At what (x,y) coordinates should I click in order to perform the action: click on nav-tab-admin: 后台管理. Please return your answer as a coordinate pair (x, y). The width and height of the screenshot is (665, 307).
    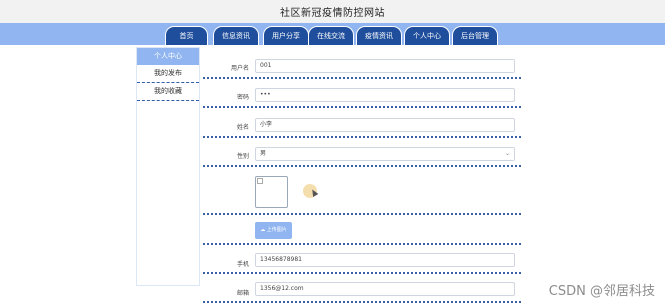
    Looking at the image, I should click on (475, 35).